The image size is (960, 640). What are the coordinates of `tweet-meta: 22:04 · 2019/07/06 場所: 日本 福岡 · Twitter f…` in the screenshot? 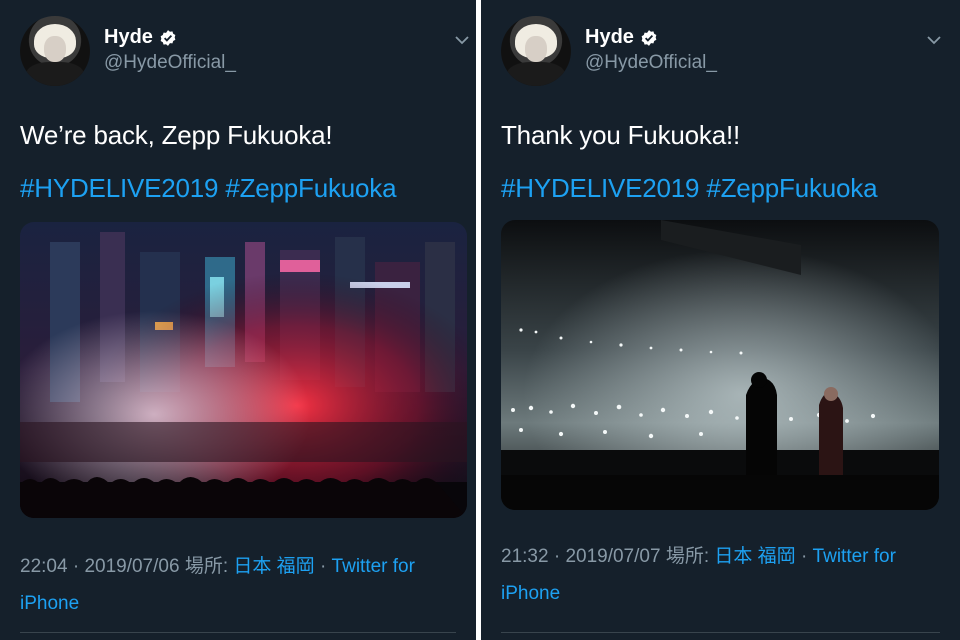 It's located at (242, 585).